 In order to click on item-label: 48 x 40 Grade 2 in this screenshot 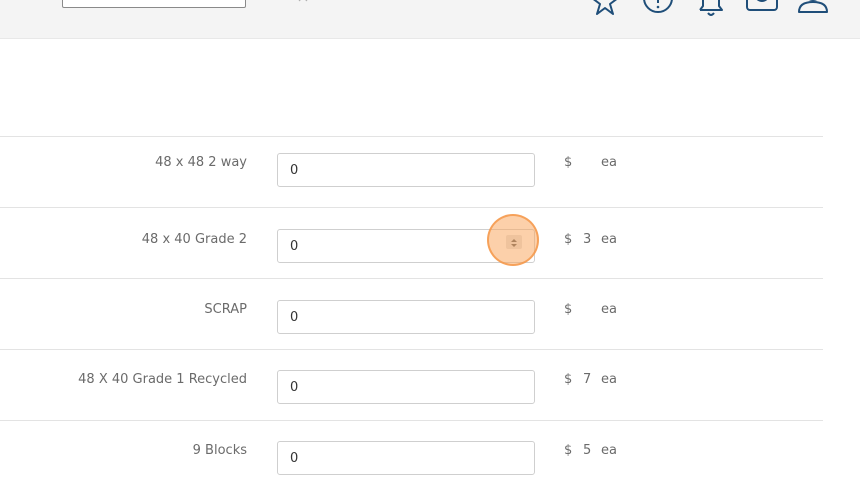, I will do `click(194, 239)`.